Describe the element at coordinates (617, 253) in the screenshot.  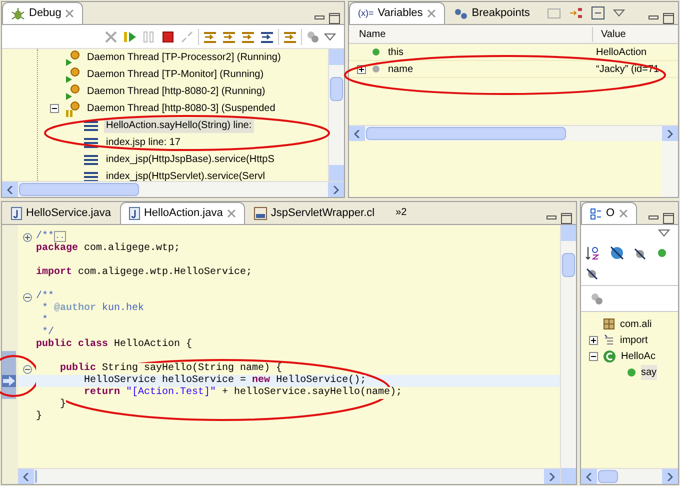
I see `hide-fields-icon` at that location.